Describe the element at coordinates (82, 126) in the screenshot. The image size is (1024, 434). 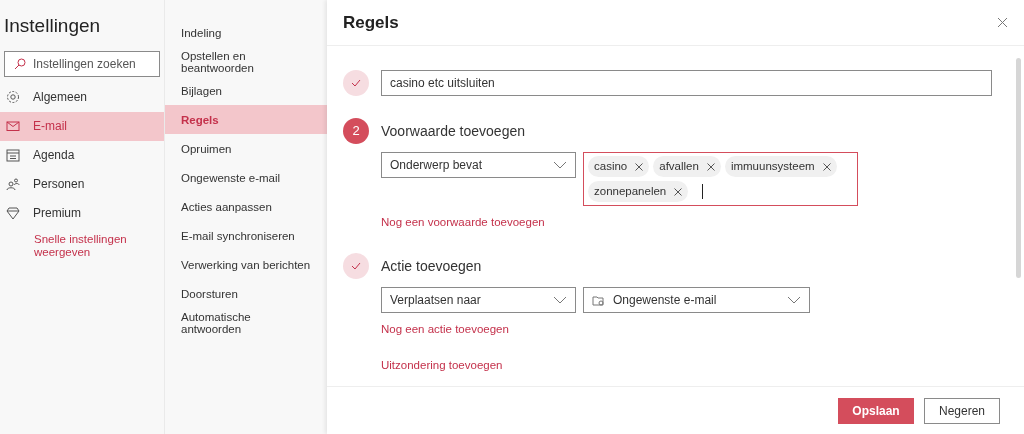
I see `nav-item: E-mail` at that location.